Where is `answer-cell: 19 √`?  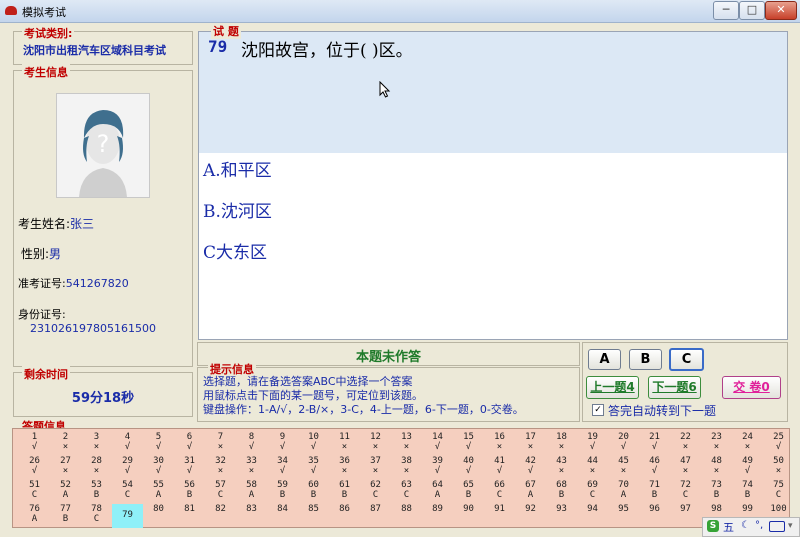 answer-cell: 19 √ is located at coordinates (592, 444).